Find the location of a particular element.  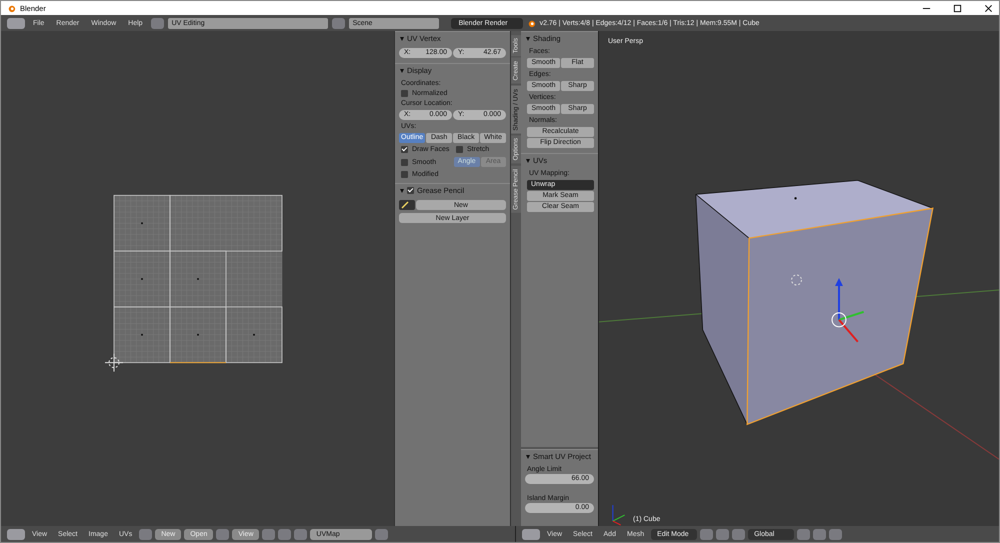

close-icon is located at coordinates (988, 8).